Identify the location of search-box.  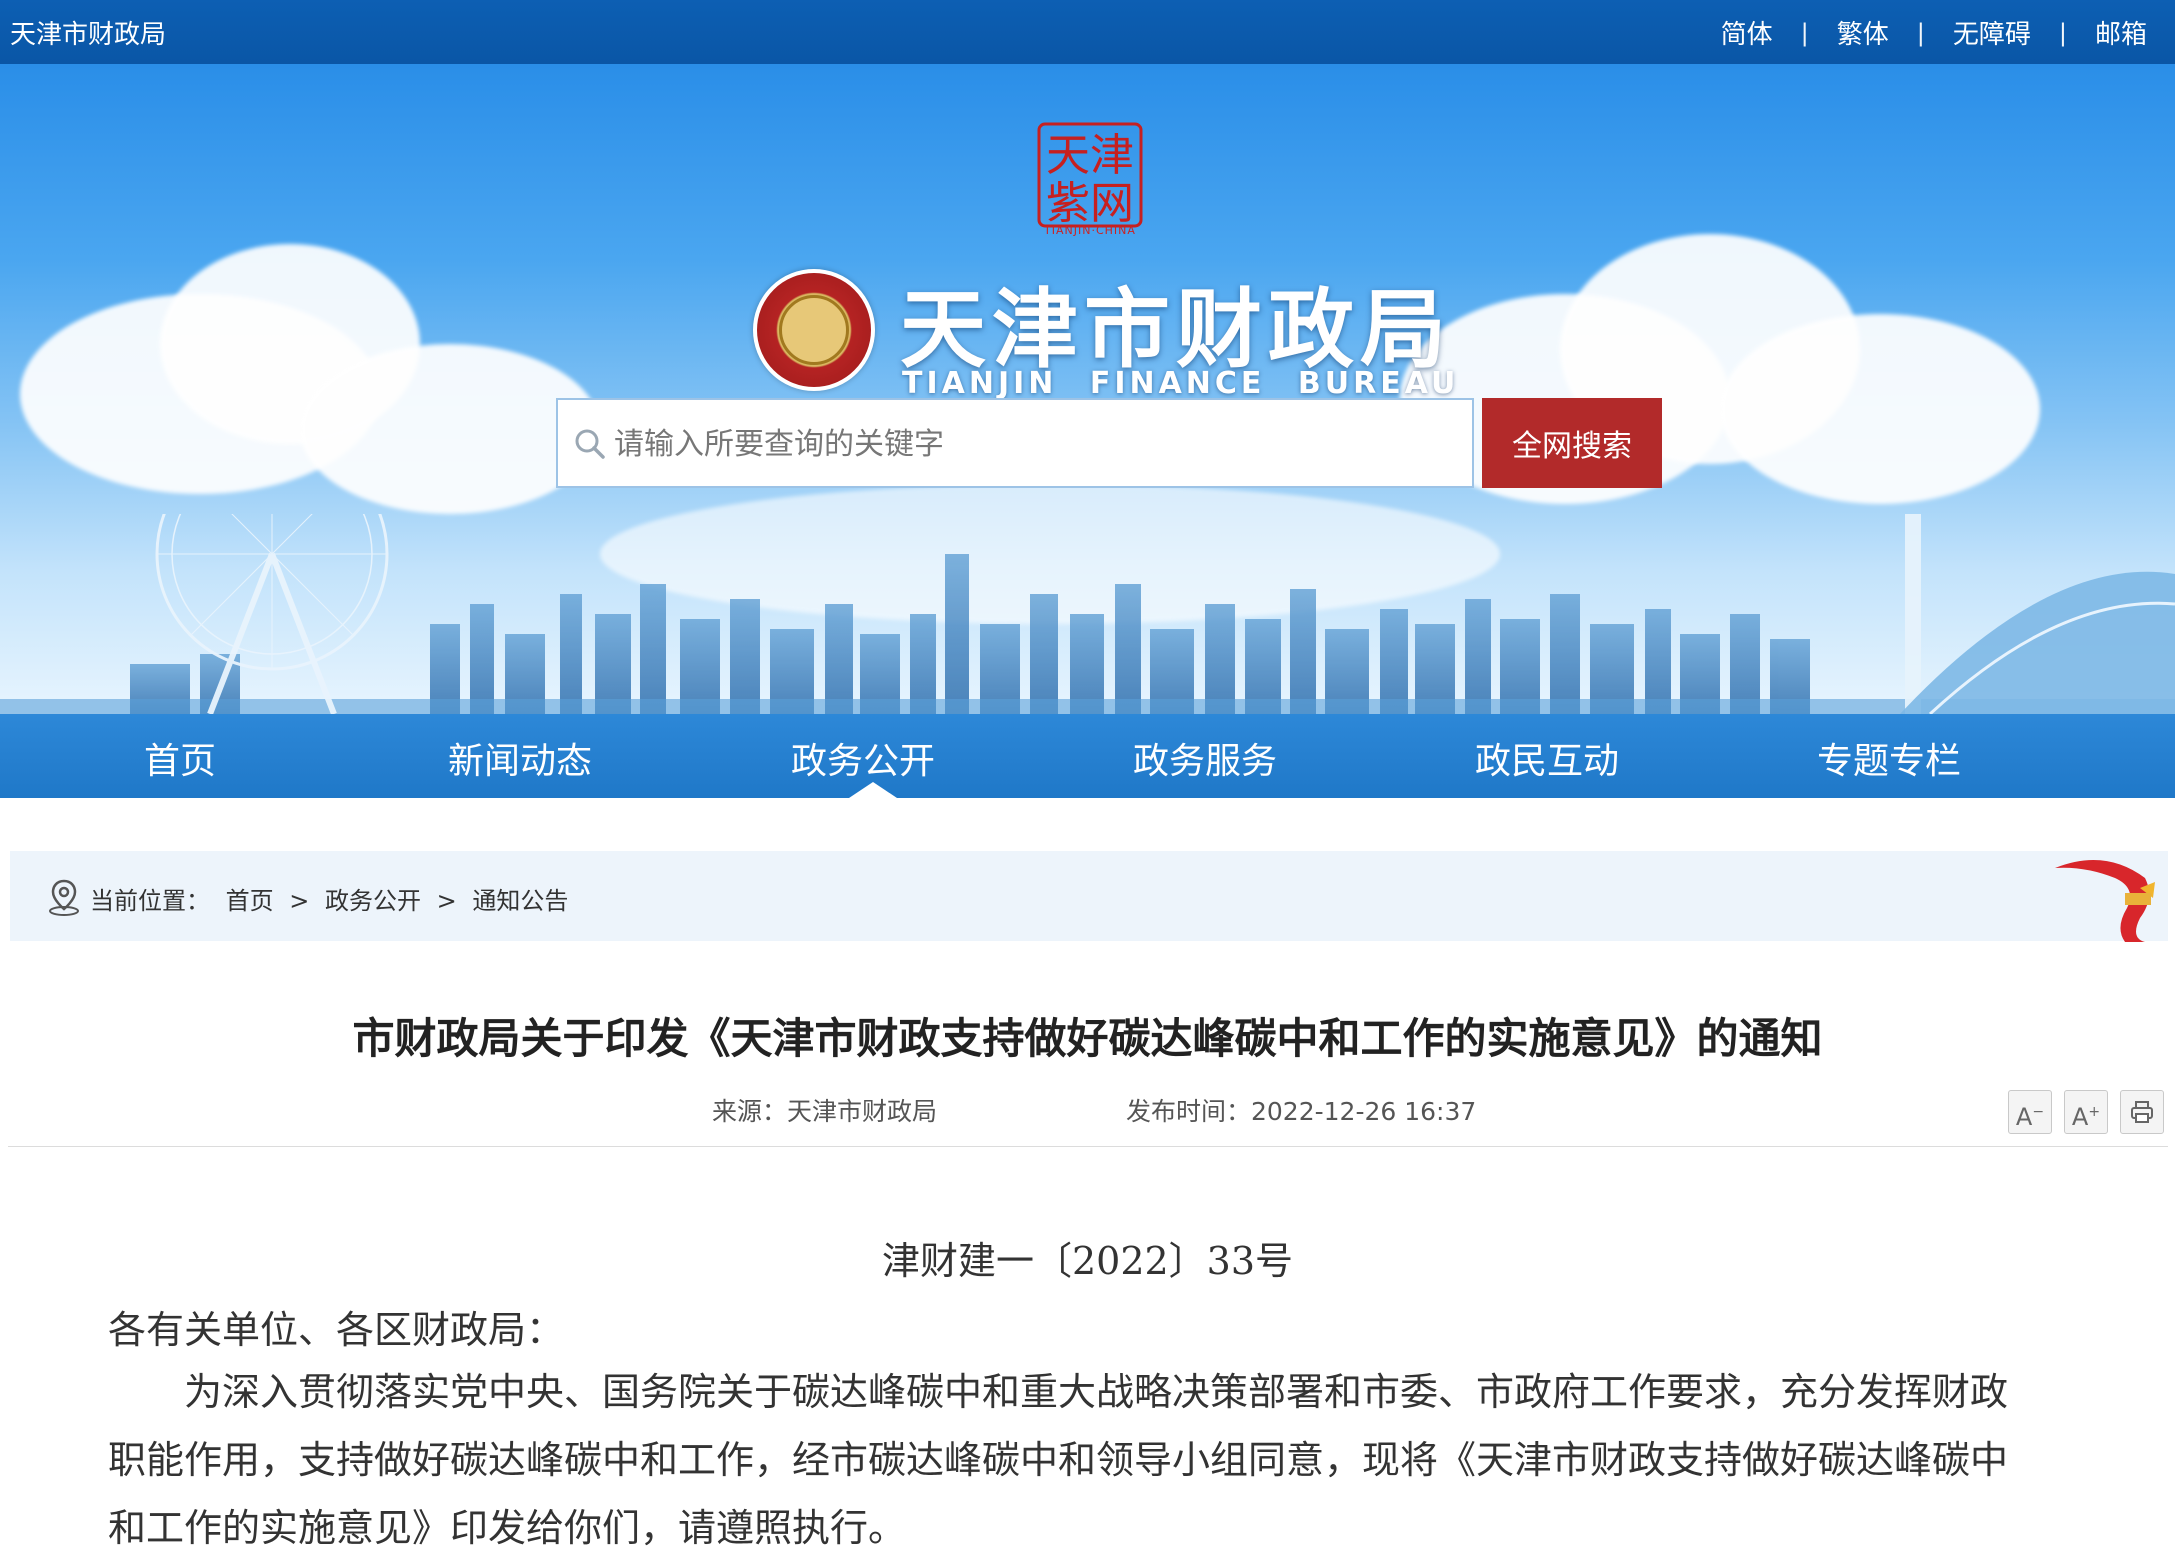
(1015, 443).